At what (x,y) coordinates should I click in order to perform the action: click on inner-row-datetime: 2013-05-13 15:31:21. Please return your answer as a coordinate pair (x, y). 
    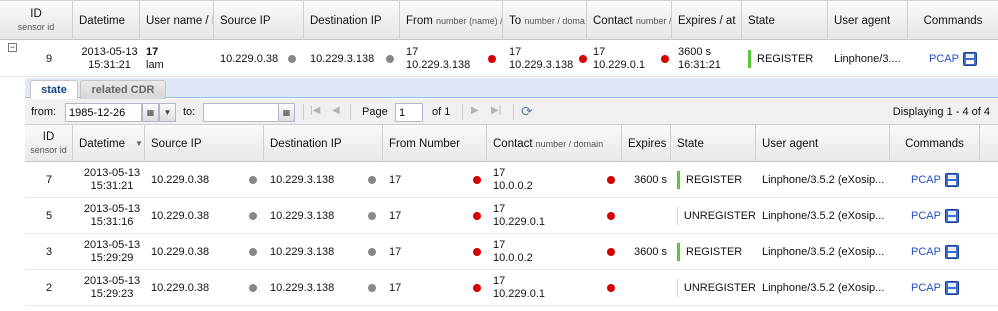
    Looking at the image, I should click on (109, 180).